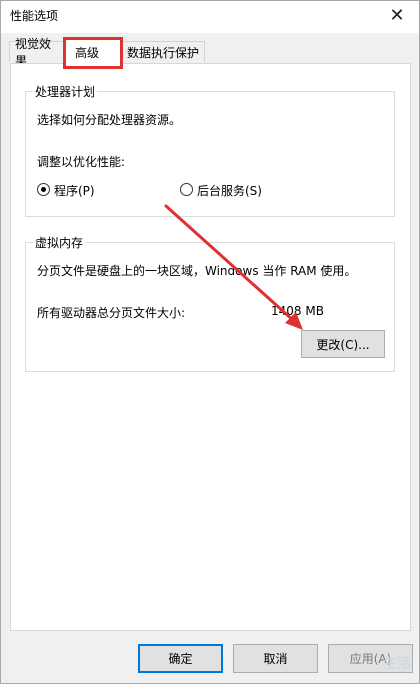 The image size is (420, 685). Describe the element at coordinates (210, 17) in the screenshot. I see `title-bar: 性能选项 ✕` at that location.